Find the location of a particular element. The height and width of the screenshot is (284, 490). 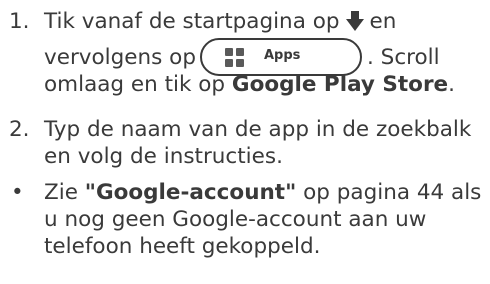

step-1-line-2-end: . Scroll is located at coordinates (403, 58).